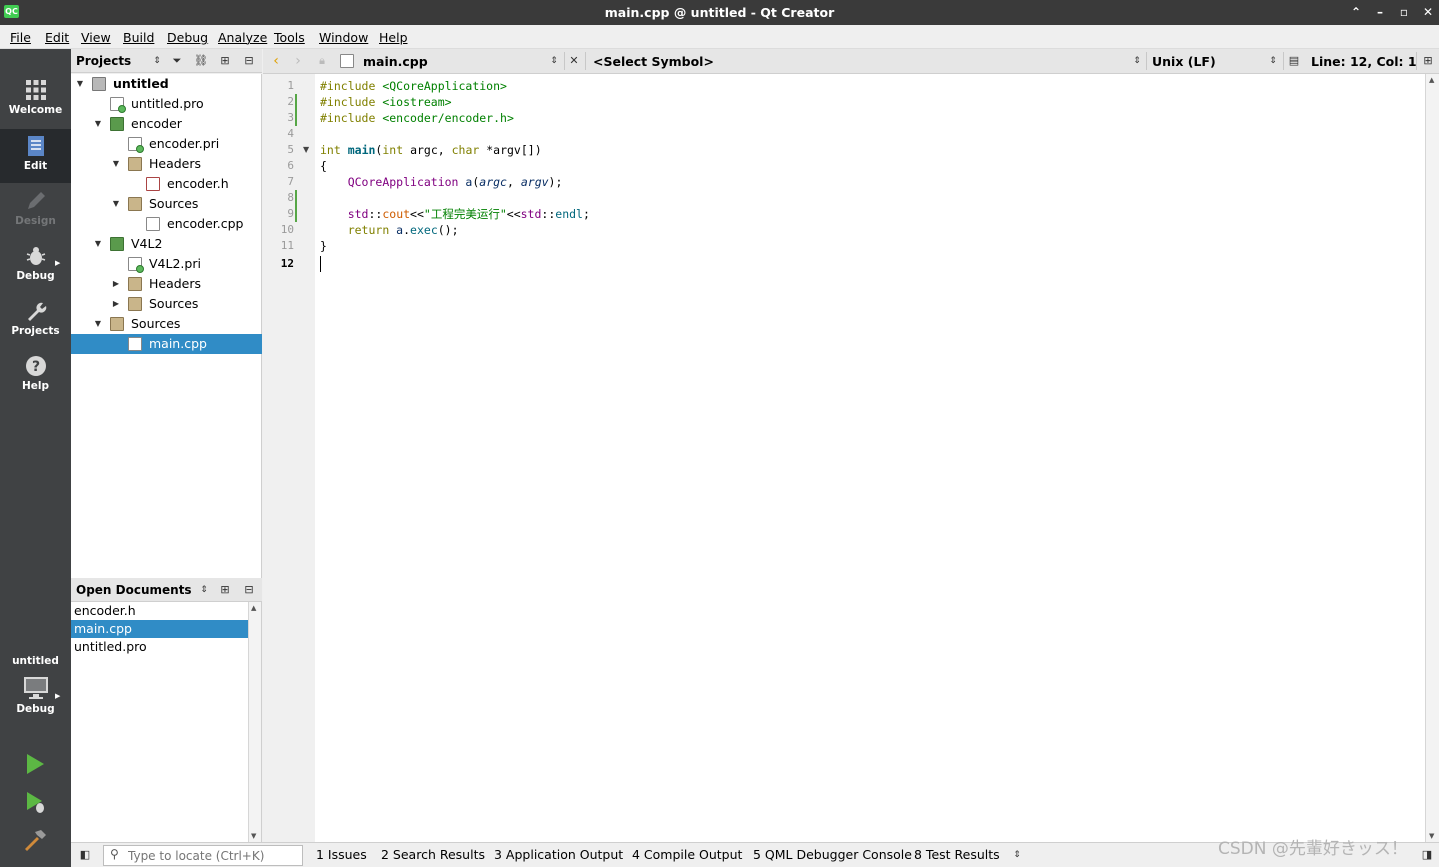  What do you see at coordinates (574, 61) in the screenshot?
I see `close-document-icon: ✕` at bounding box center [574, 61].